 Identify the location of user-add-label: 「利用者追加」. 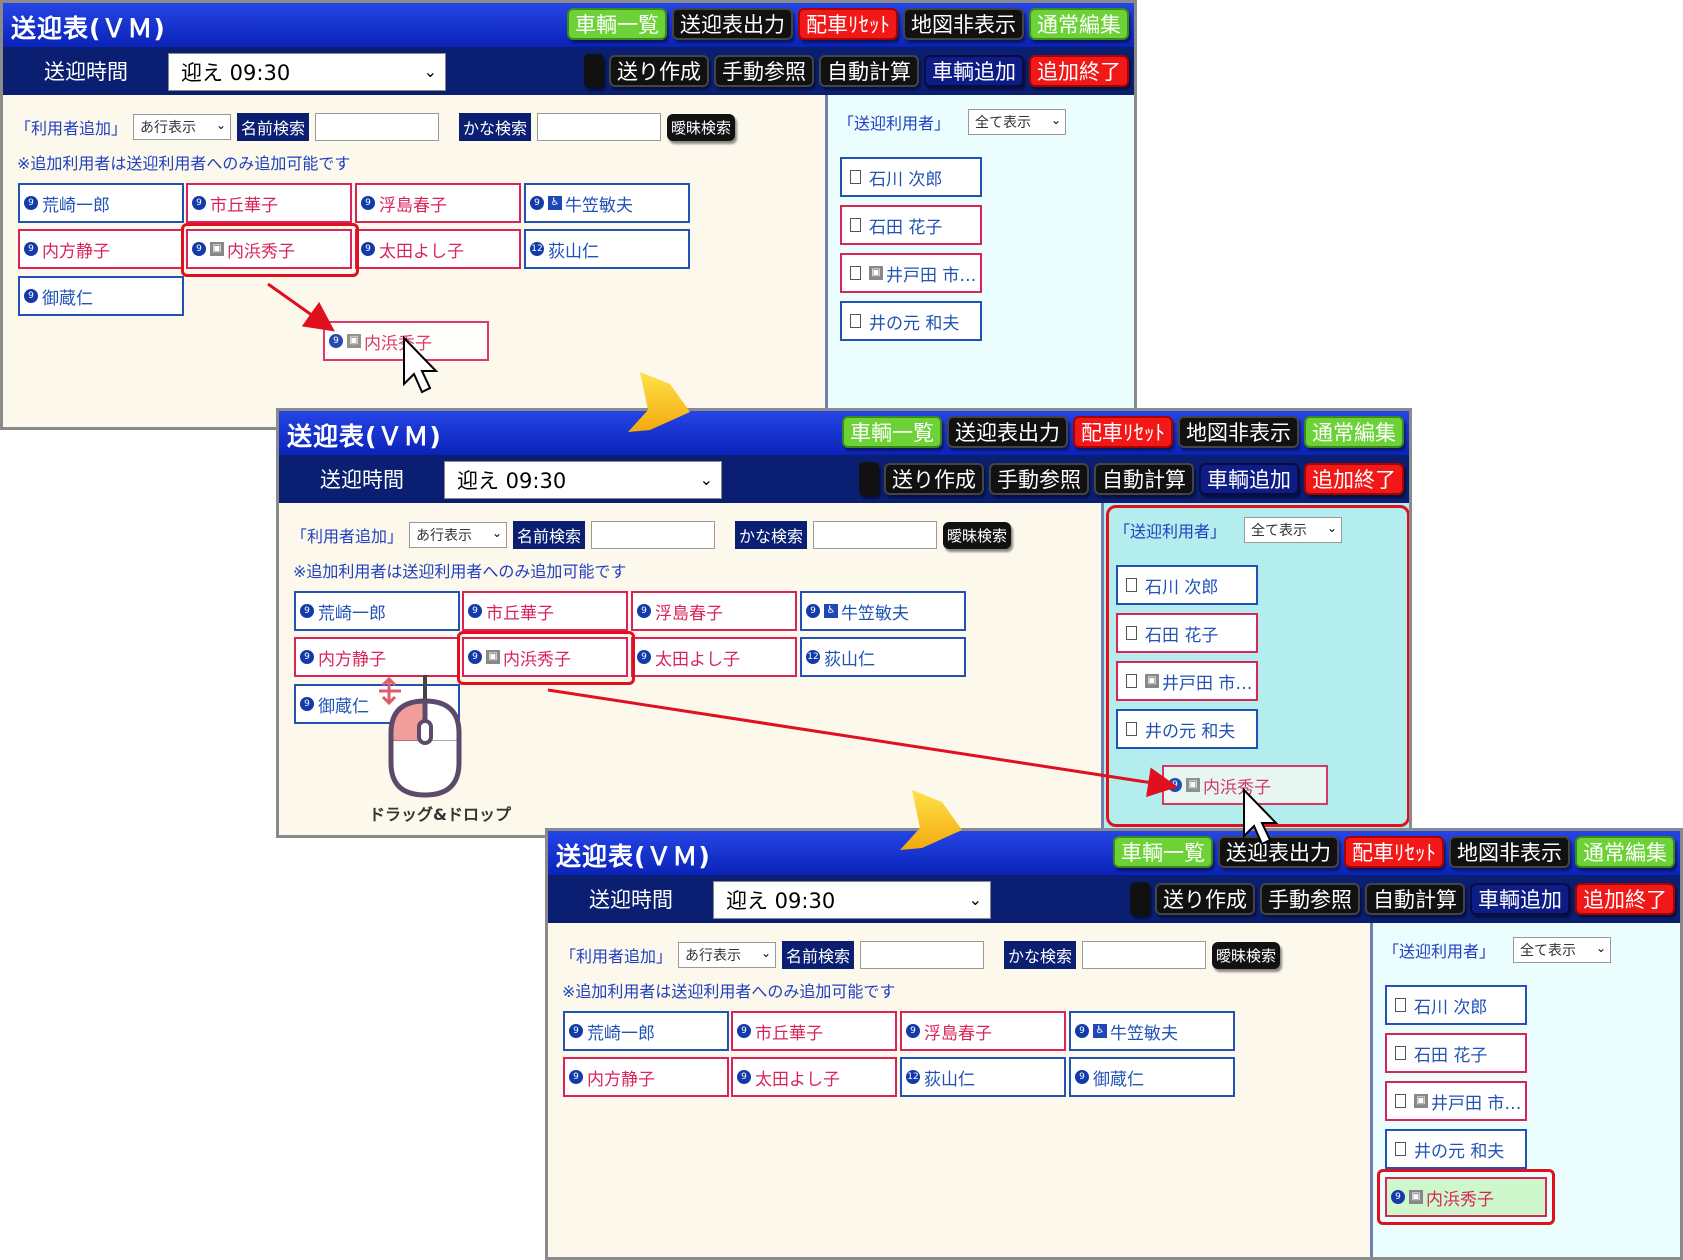
(347, 536).